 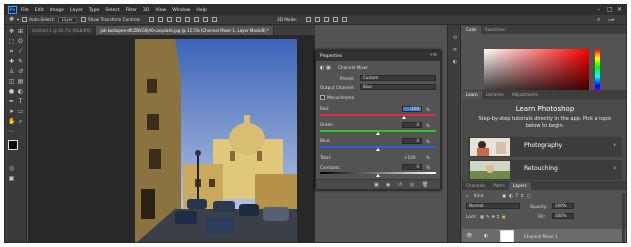 What do you see at coordinates (11, 131) in the screenshot?
I see `more-tools-icon: ⋯` at bounding box center [11, 131].